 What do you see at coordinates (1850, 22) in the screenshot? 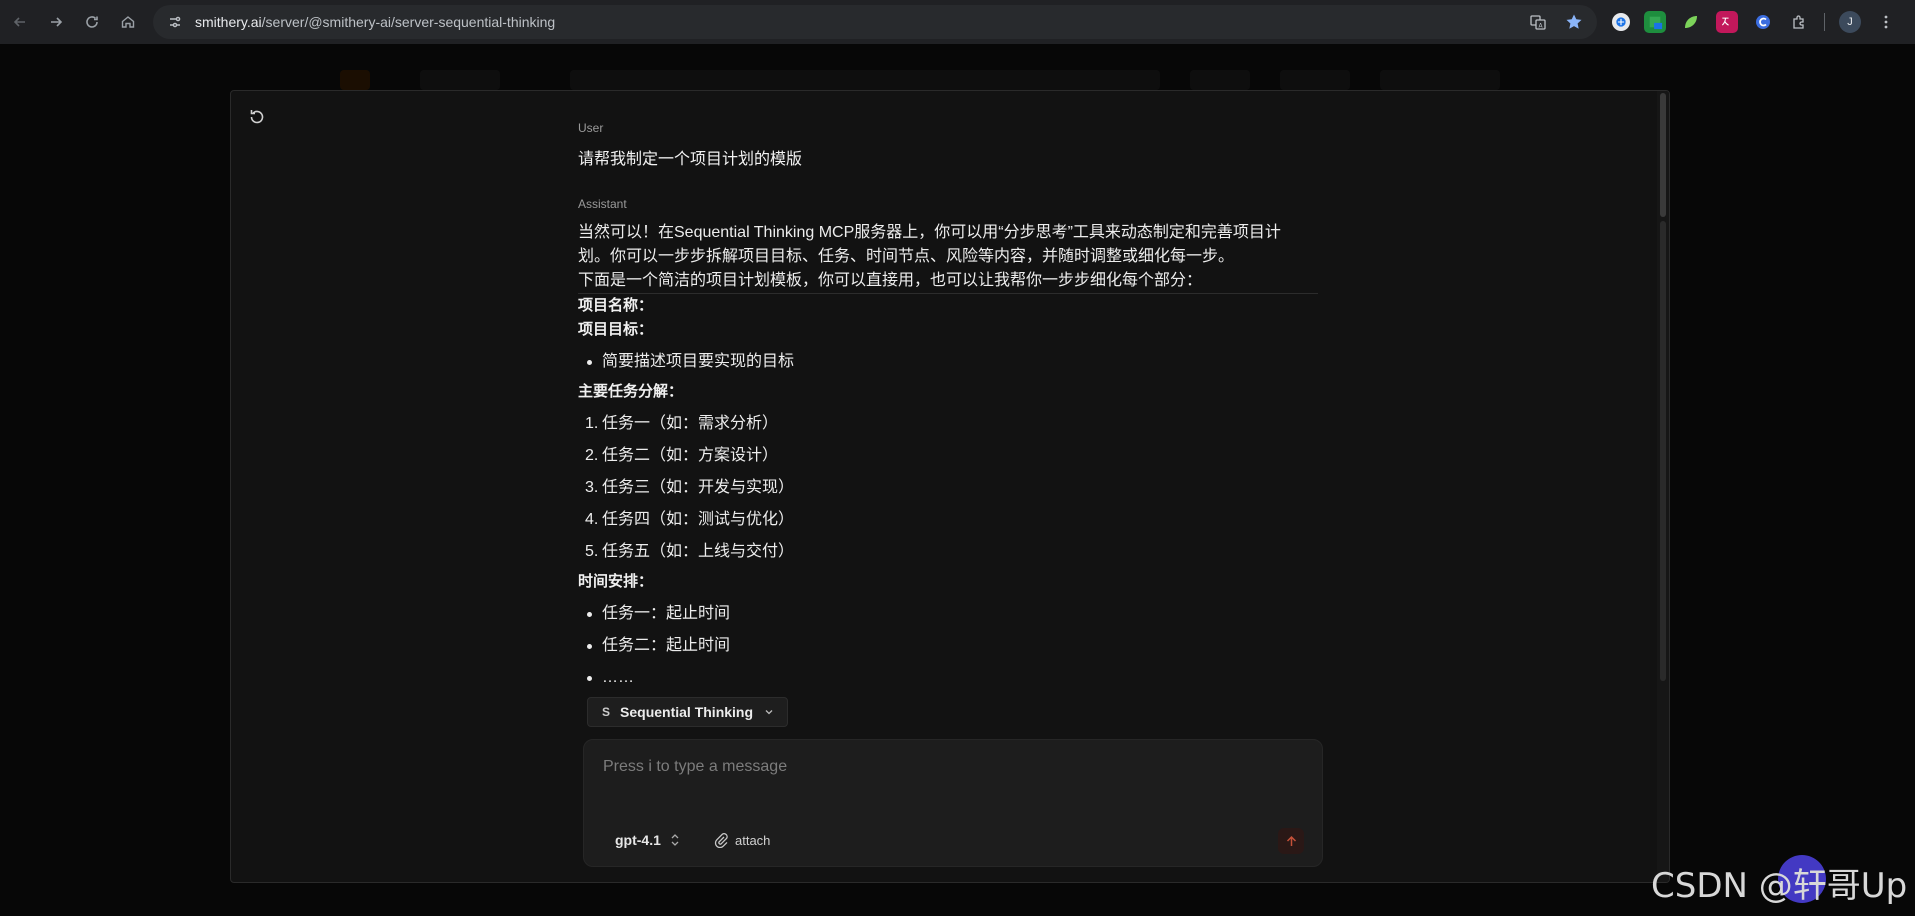
I see `profile-avatar: J` at bounding box center [1850, 22].